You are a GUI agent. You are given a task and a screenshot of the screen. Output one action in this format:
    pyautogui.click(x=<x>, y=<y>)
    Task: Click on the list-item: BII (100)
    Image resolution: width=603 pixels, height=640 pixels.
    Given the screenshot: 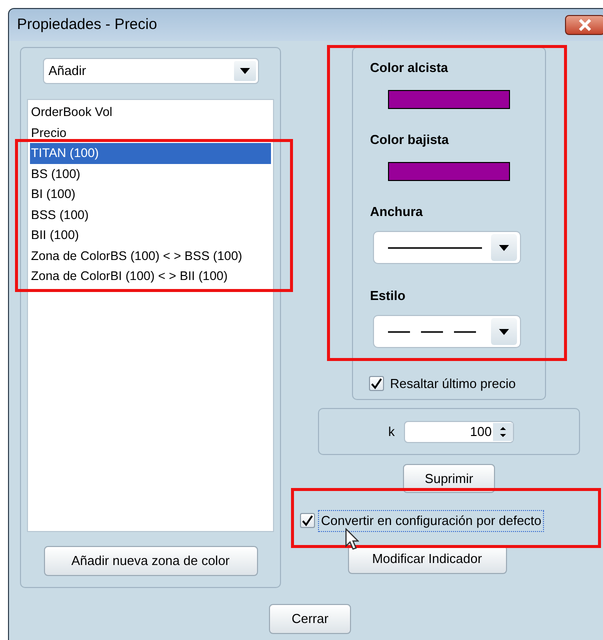 What is the action you would take?
    pyautogui.click(x=150, y=235)
    